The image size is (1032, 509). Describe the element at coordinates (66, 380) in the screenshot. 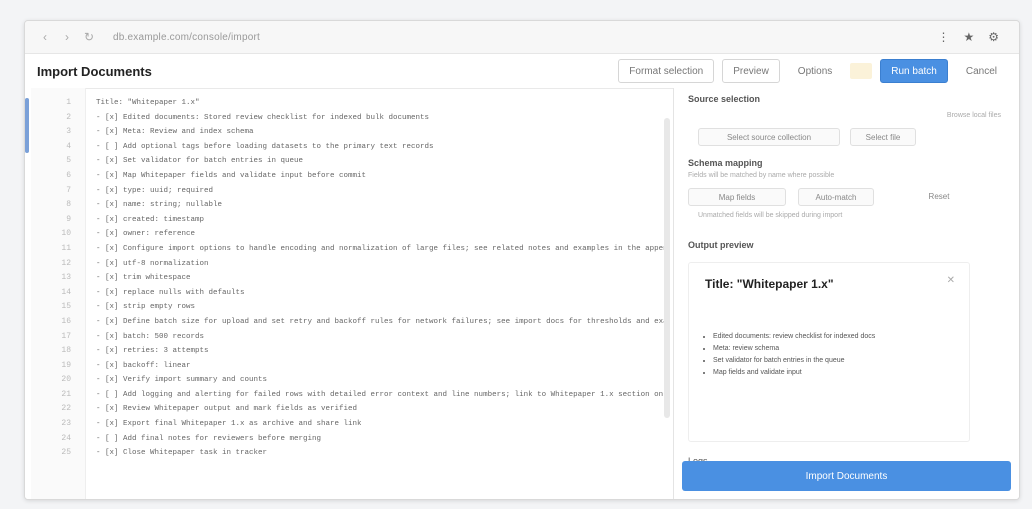

I see `line-number: 20` at that location.